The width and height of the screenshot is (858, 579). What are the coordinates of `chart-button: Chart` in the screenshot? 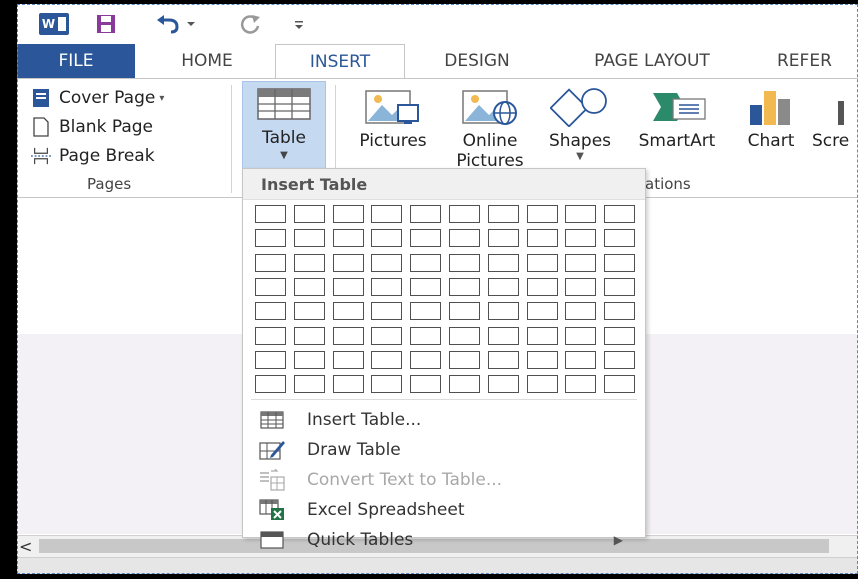 It's located at (771, 129).